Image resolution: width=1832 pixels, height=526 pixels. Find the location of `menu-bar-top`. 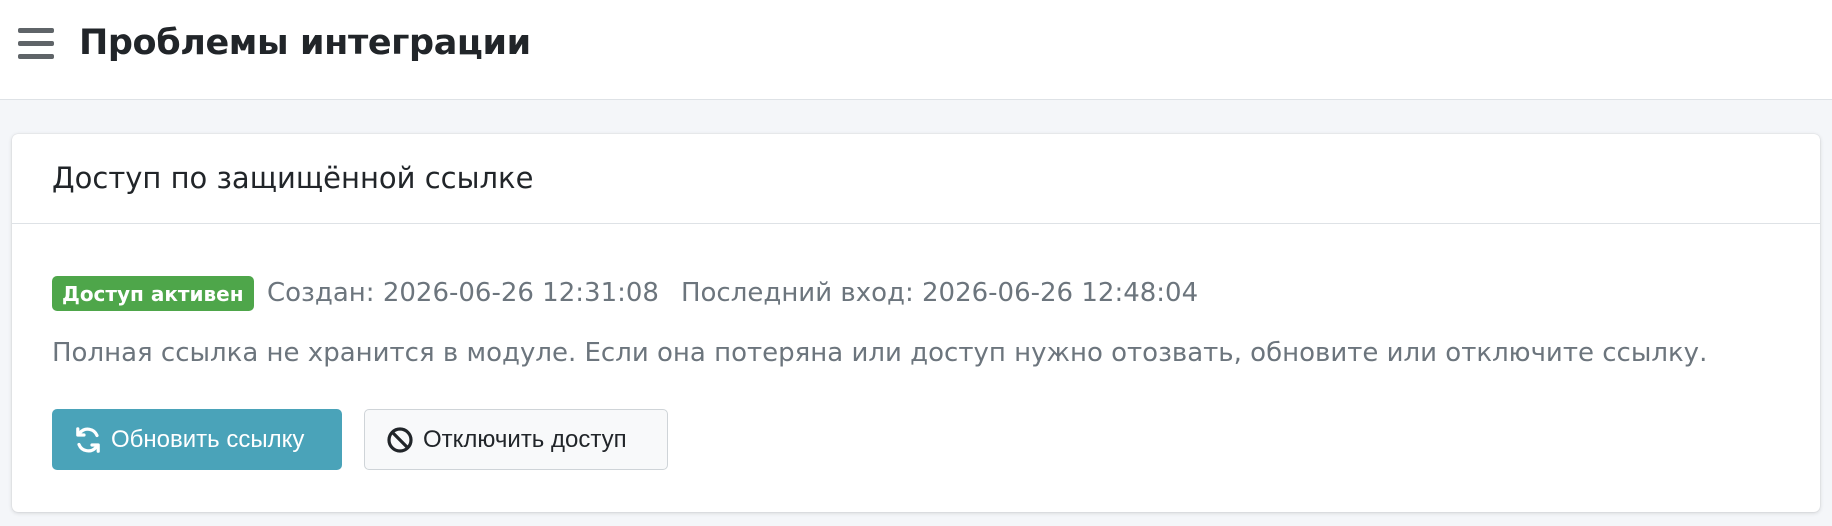

menu-bar-top is located at coordinates (36, 30).